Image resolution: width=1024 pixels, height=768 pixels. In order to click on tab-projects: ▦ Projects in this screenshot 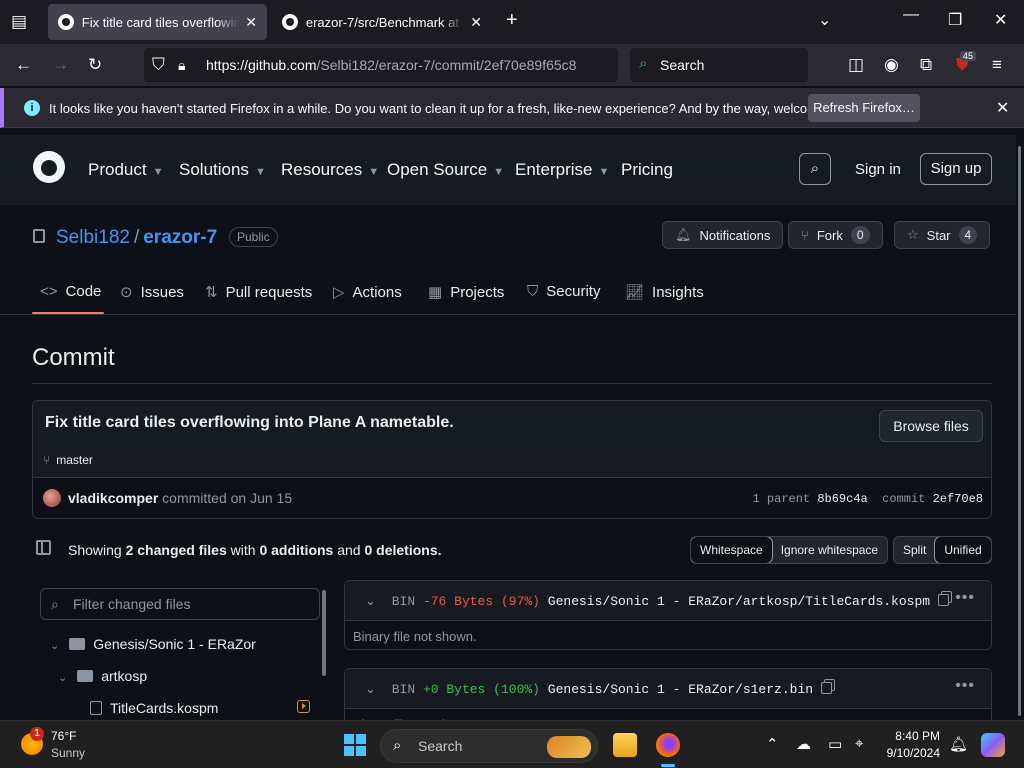, I will do `click(466, 292)`.